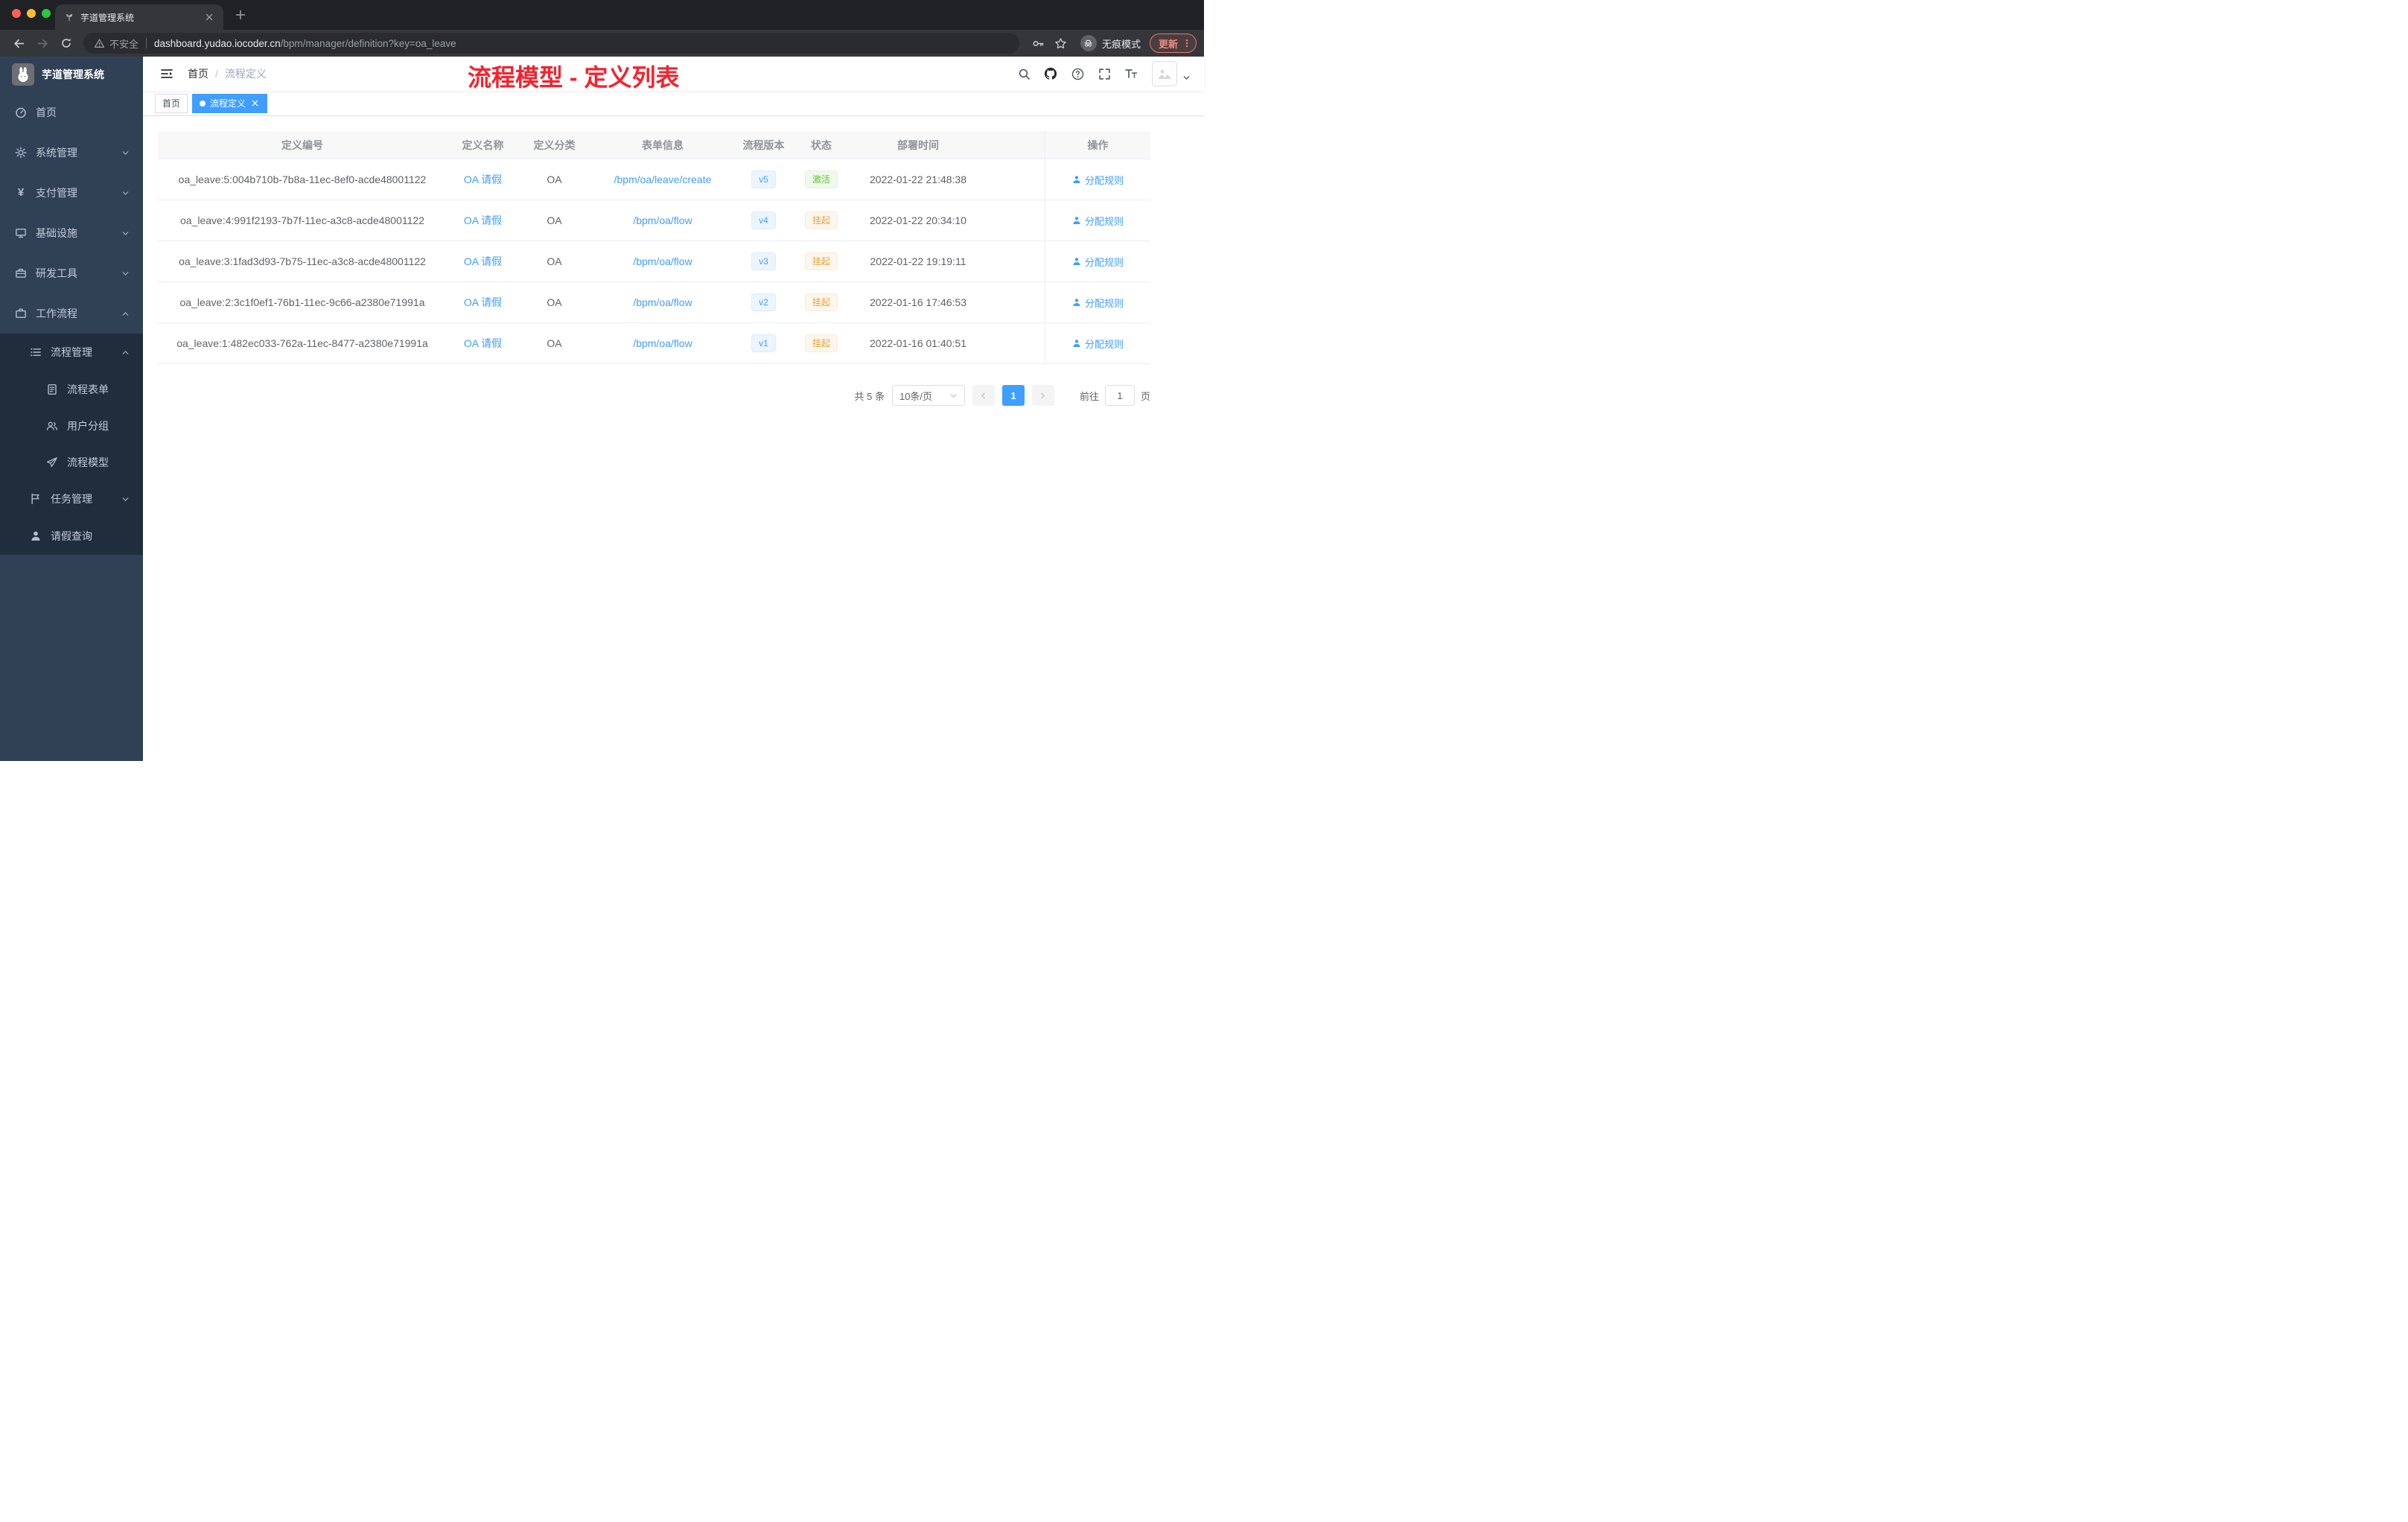 The image size is (2408, 1522). I want to click on form-link: /bpm/oa/leave/create, so click(663, 179).